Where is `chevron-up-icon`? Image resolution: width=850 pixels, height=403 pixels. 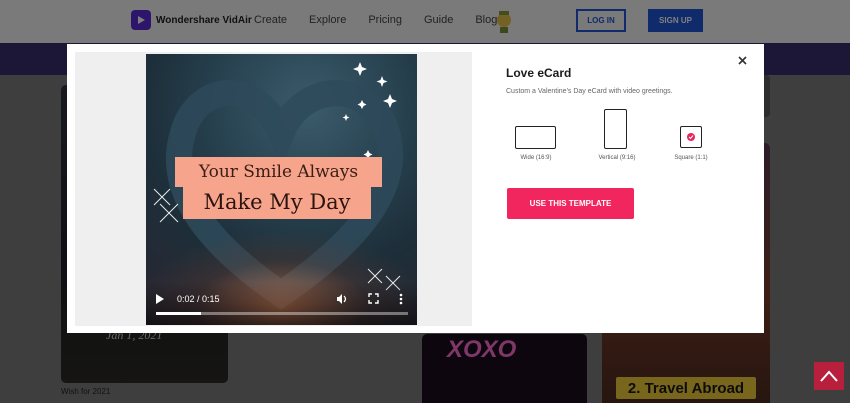
chevron-up-icon is located at coordinates (829, 376).